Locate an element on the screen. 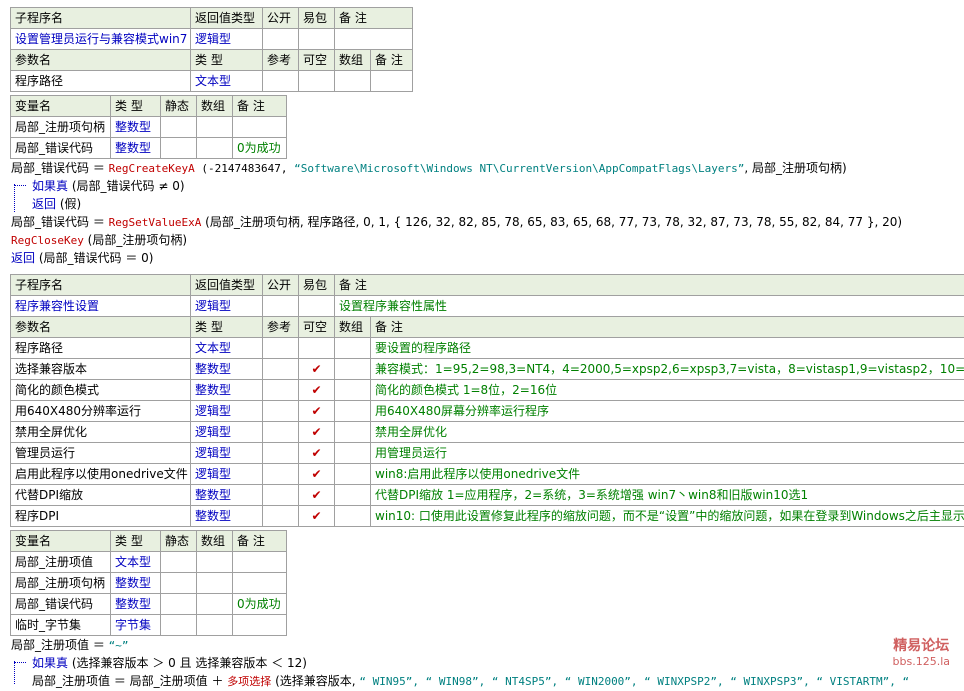  code-line: 返回 (局部_错误代码 ＝ 0) is located at coordinates (82, 258).